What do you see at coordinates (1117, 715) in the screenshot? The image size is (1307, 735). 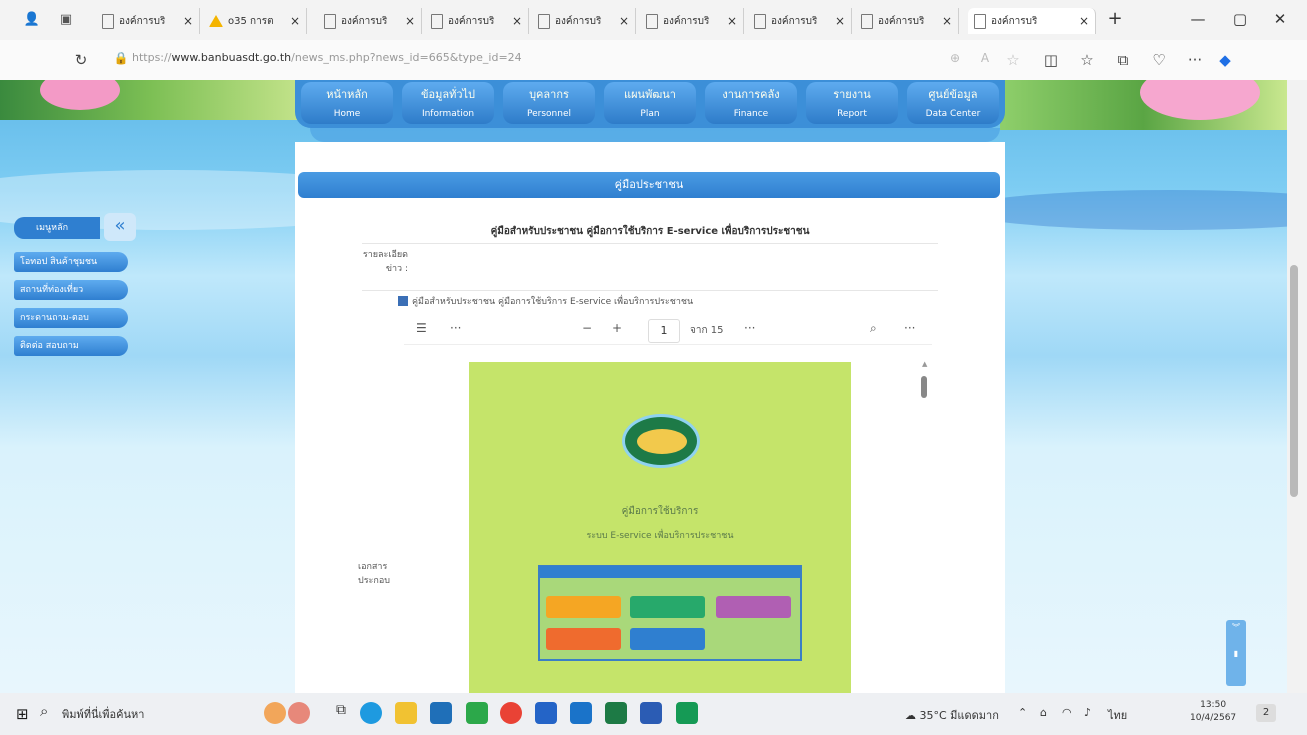 I see `language-indicator: ไทย` at bounding box center [1117, 715].